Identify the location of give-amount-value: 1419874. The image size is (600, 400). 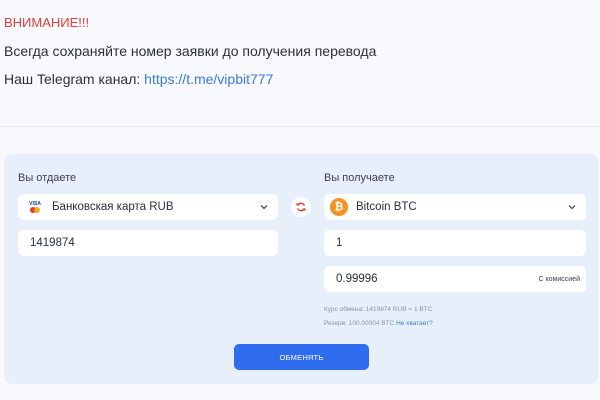
(52, 243).